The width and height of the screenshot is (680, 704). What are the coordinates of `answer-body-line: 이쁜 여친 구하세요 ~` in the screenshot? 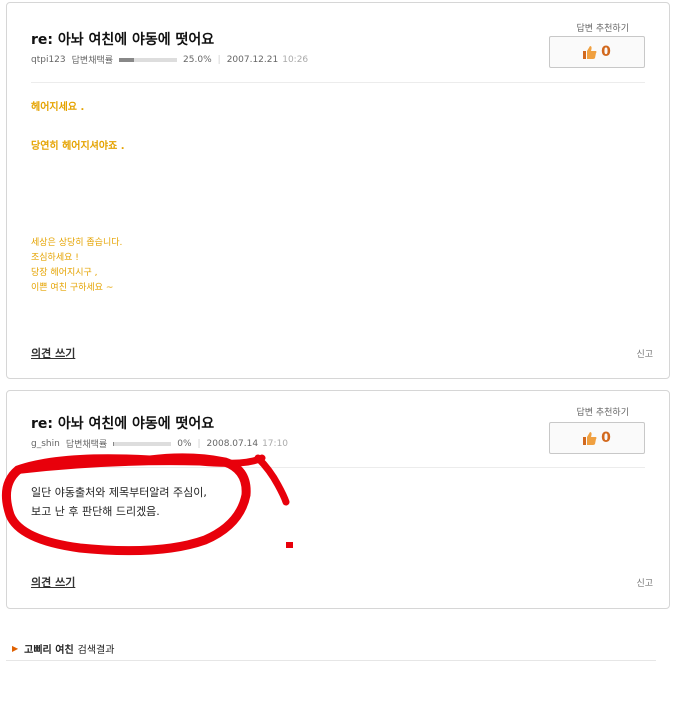 It's located at (72, 288).